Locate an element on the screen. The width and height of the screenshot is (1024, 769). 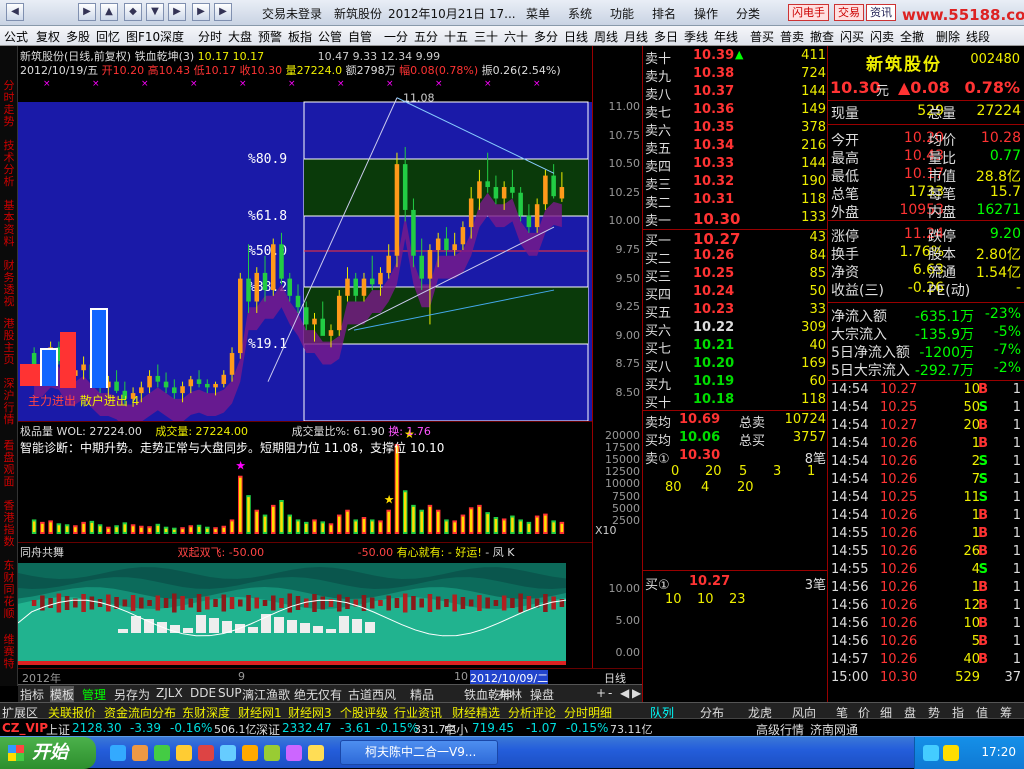
nav-button-6: ▶ is located at coordinates (201, 12).